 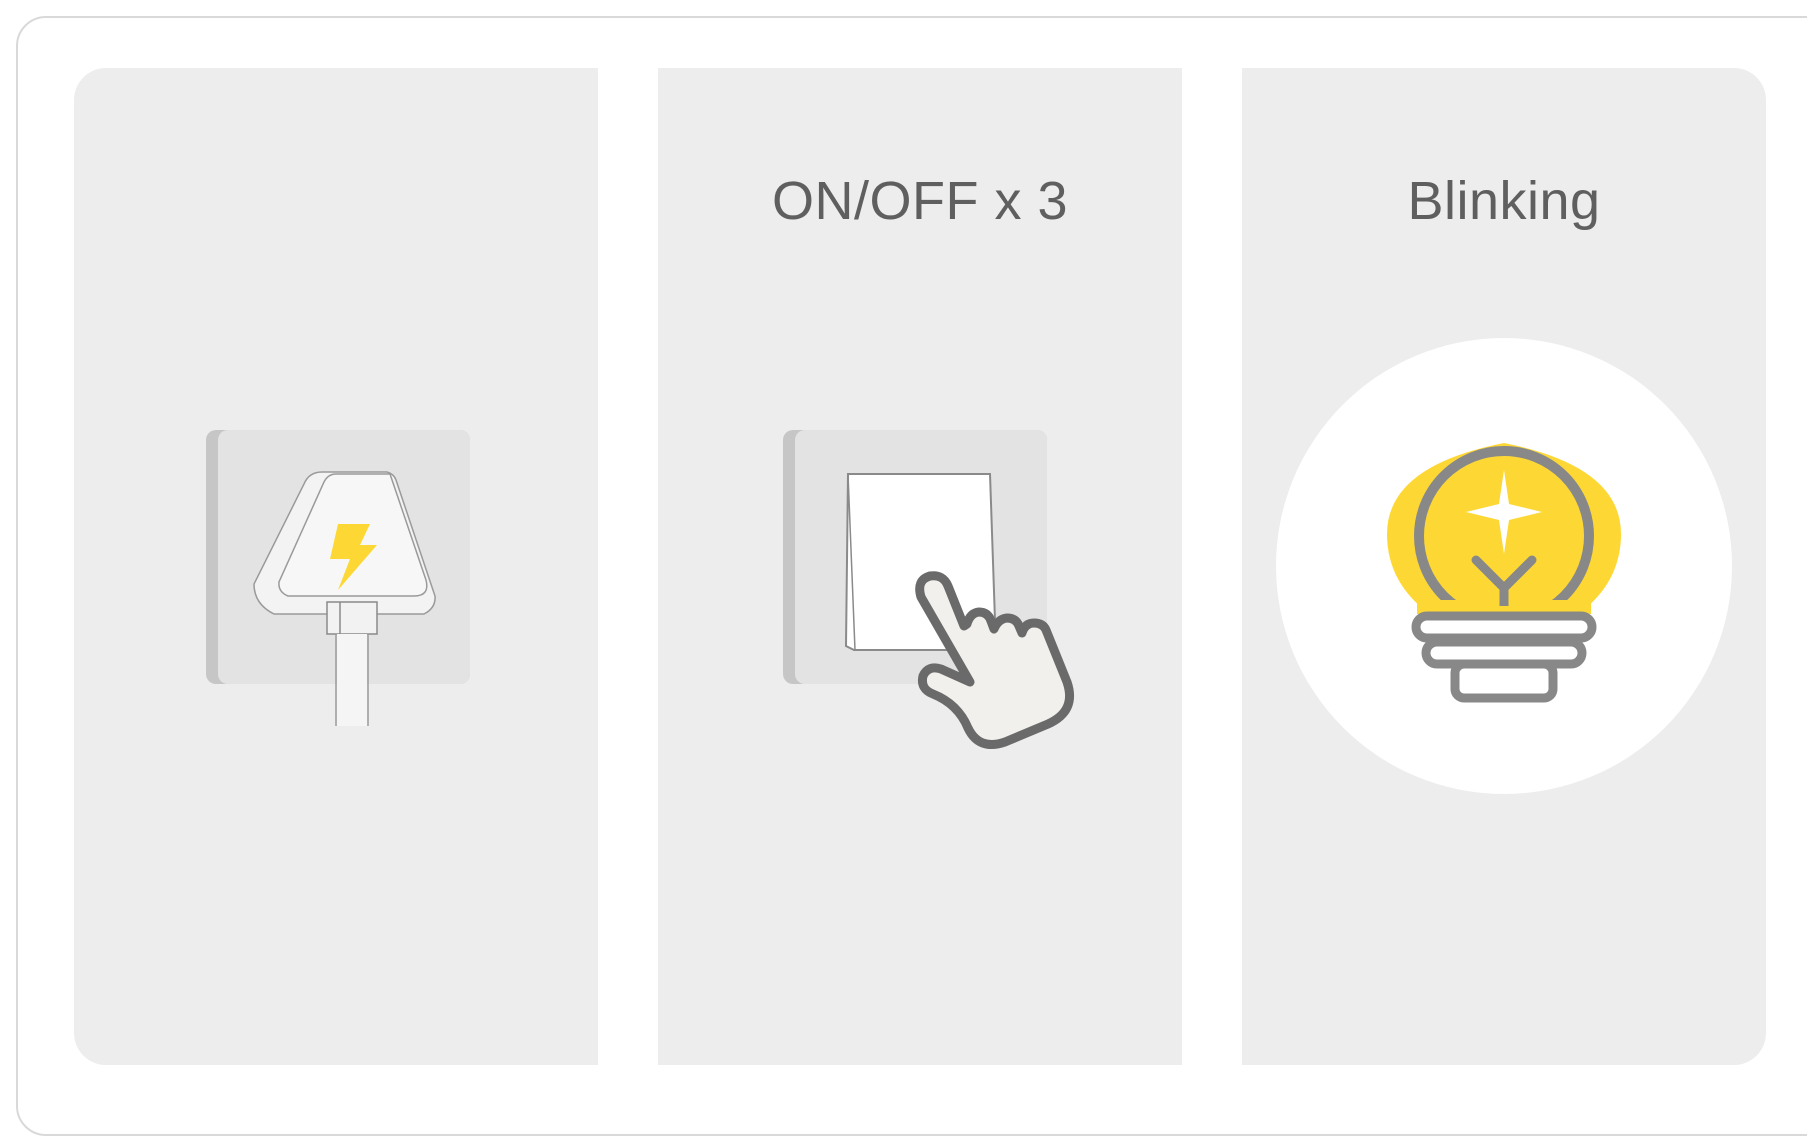 What do you see at coordinates (929, 589) in the screenshot?
I see `wall-switch-press-icon` at bounding box center [929, 589].